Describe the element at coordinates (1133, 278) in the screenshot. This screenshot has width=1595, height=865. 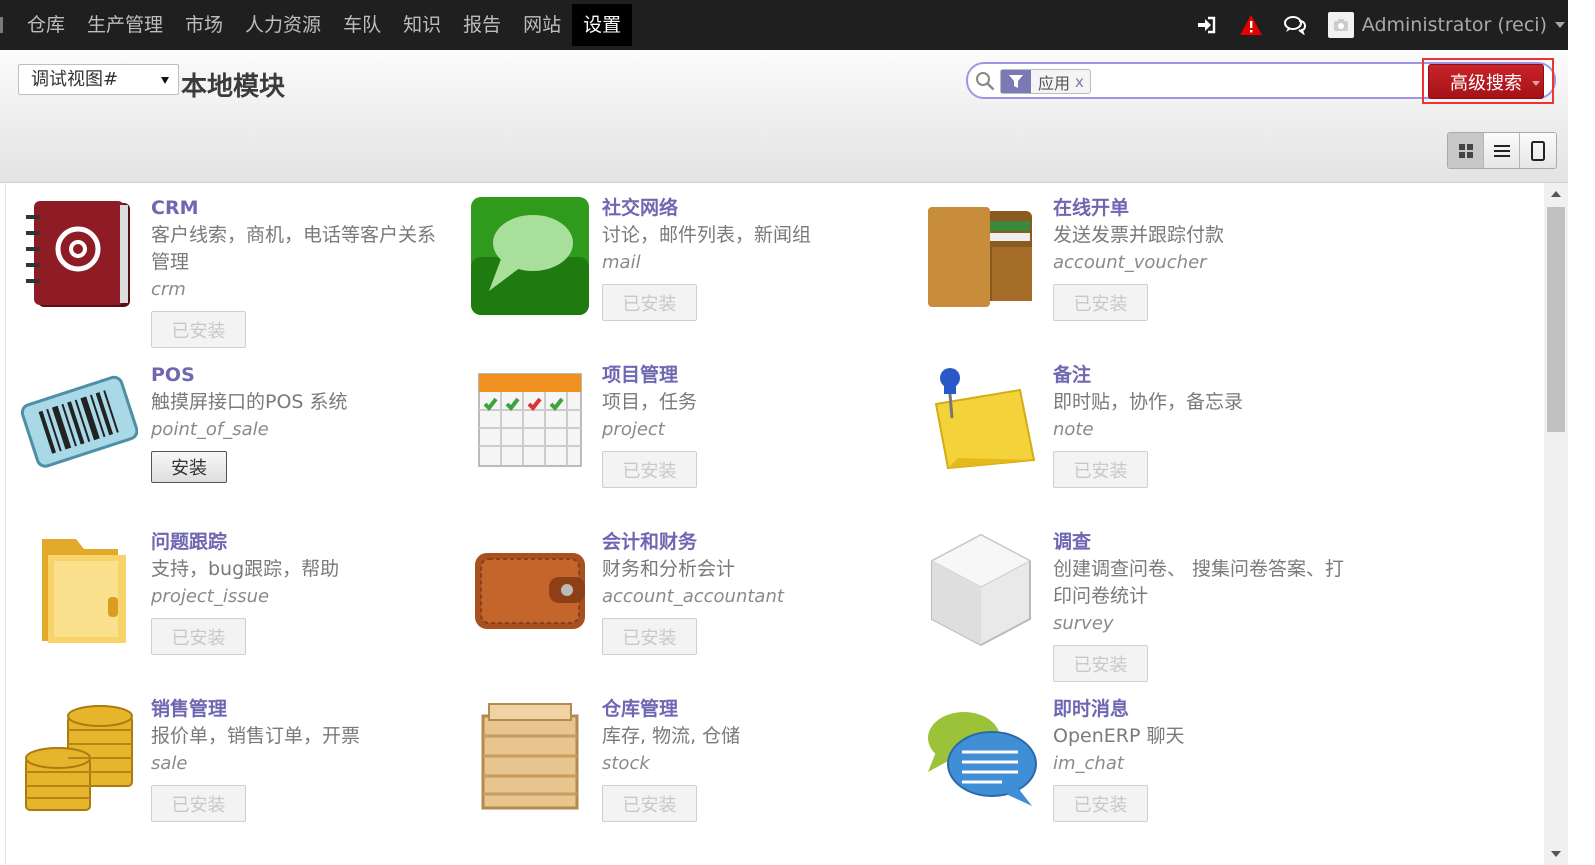
I see `module-card: 在线开单 发送发票并跟踪付款 account_voucher 已安装` at that location.